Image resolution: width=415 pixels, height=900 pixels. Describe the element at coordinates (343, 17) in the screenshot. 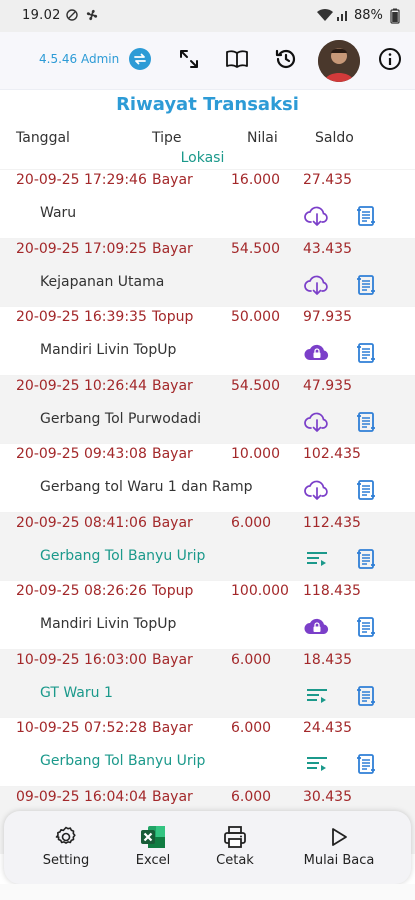

I see `signal-icon` at that location.